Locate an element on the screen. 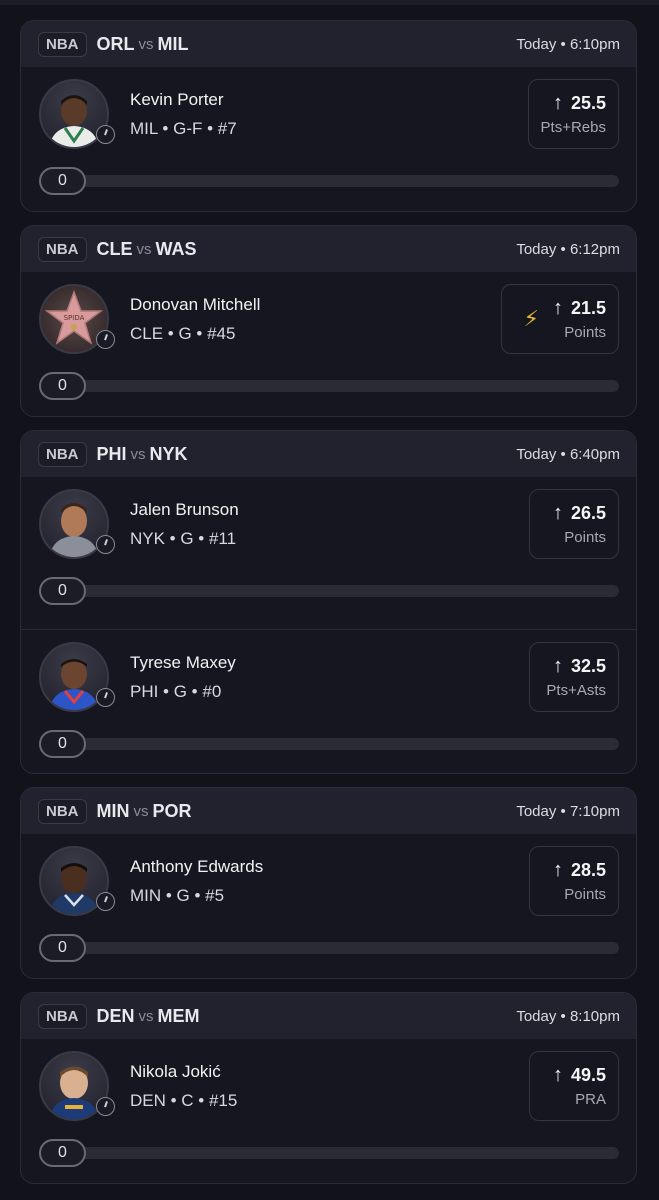 The width and height of the screenshot is (659, 1200). prop-line-button: ⚡ ↑ 21.5 Points is located at coordinates (560, 319).